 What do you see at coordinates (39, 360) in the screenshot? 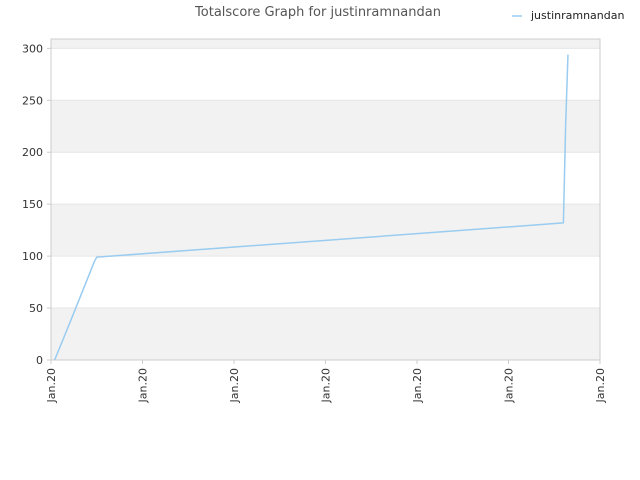
I see `y-tick-label: 0` at bounding box center [39, 360].